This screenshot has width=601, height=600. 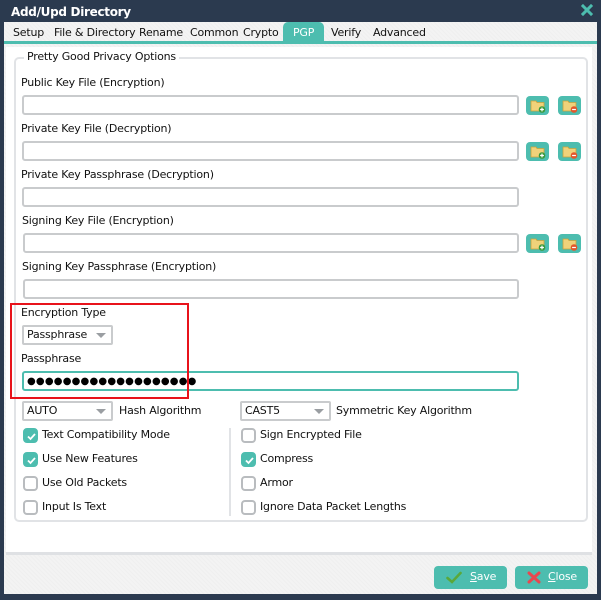 What do you see at coordinates (454, 577) in the screenshot?
I see `checkmark-icon` at bounding box center [454, 577].